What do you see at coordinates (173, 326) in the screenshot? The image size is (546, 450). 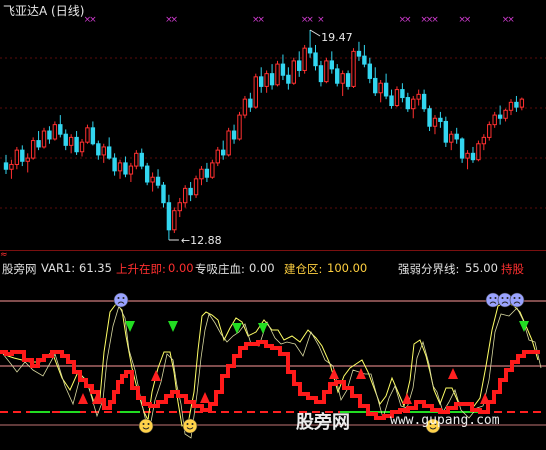 I see `sell-triangle-marker` at bounding box center [173, 326].